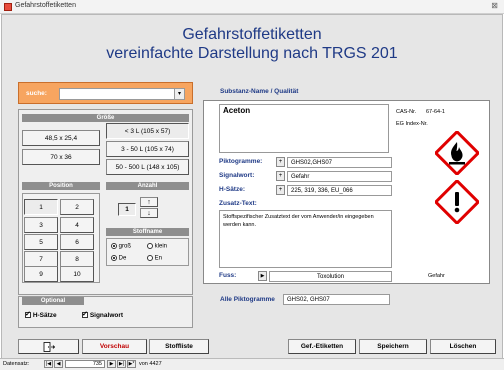 The image size is (504, 370). I want to click on size-button-2: 70 x 36, so click(61, 157).